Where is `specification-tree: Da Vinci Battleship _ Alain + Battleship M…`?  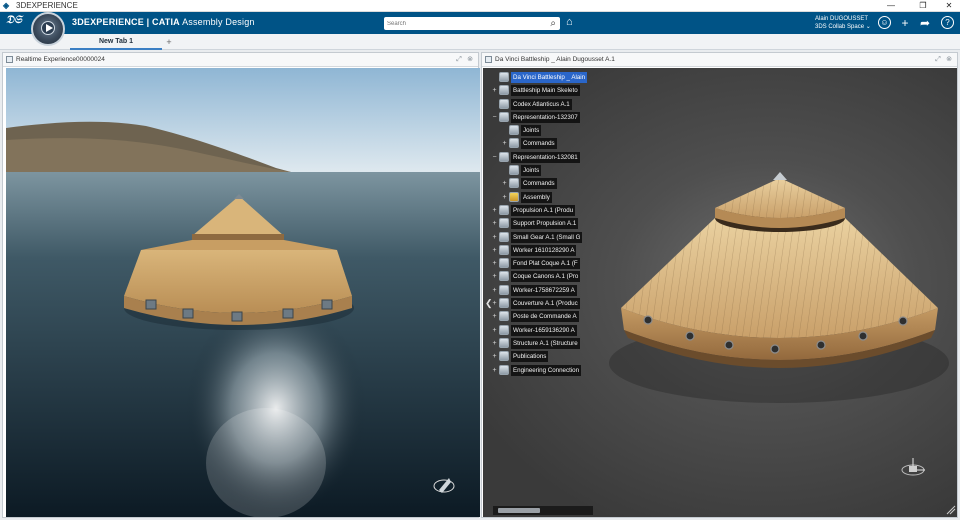 specification-tree: Da Vinci Battleship _ Alain + Battleship M… is located at coordinates (546, 224).